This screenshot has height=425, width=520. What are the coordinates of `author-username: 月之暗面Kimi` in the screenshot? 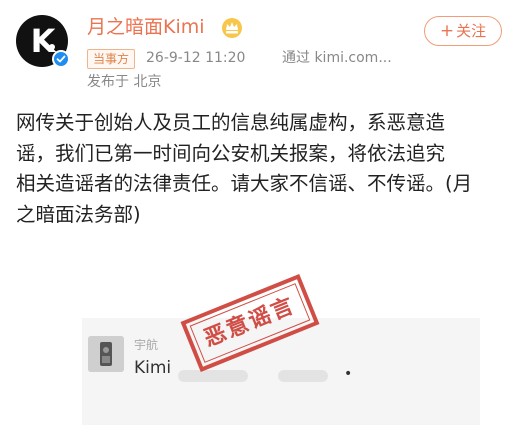 It's located at (146, 27).